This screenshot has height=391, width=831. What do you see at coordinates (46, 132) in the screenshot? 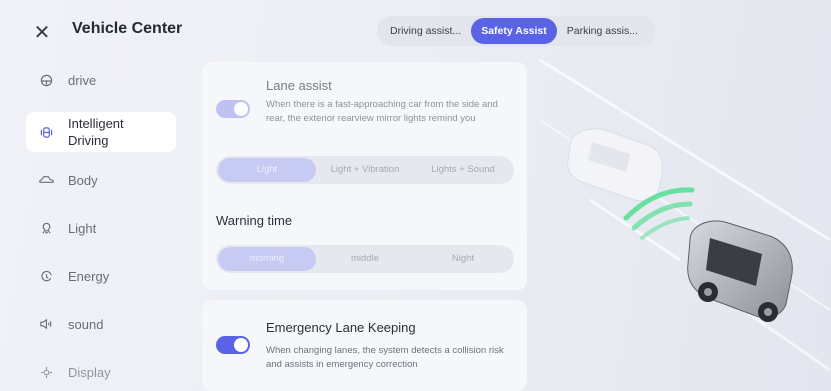
I see `car-sensor-icon` at bounding box center [46, 132].